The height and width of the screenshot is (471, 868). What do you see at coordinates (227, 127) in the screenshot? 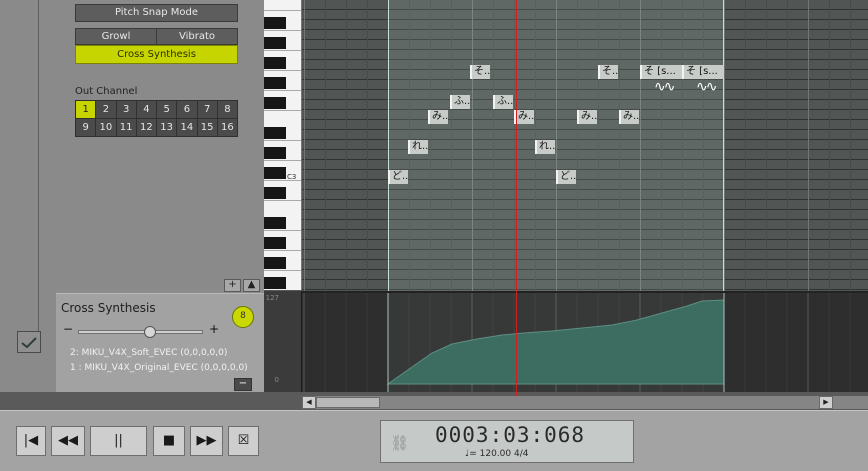
I see `channel-button: 16` at bounding box center [227, 127].